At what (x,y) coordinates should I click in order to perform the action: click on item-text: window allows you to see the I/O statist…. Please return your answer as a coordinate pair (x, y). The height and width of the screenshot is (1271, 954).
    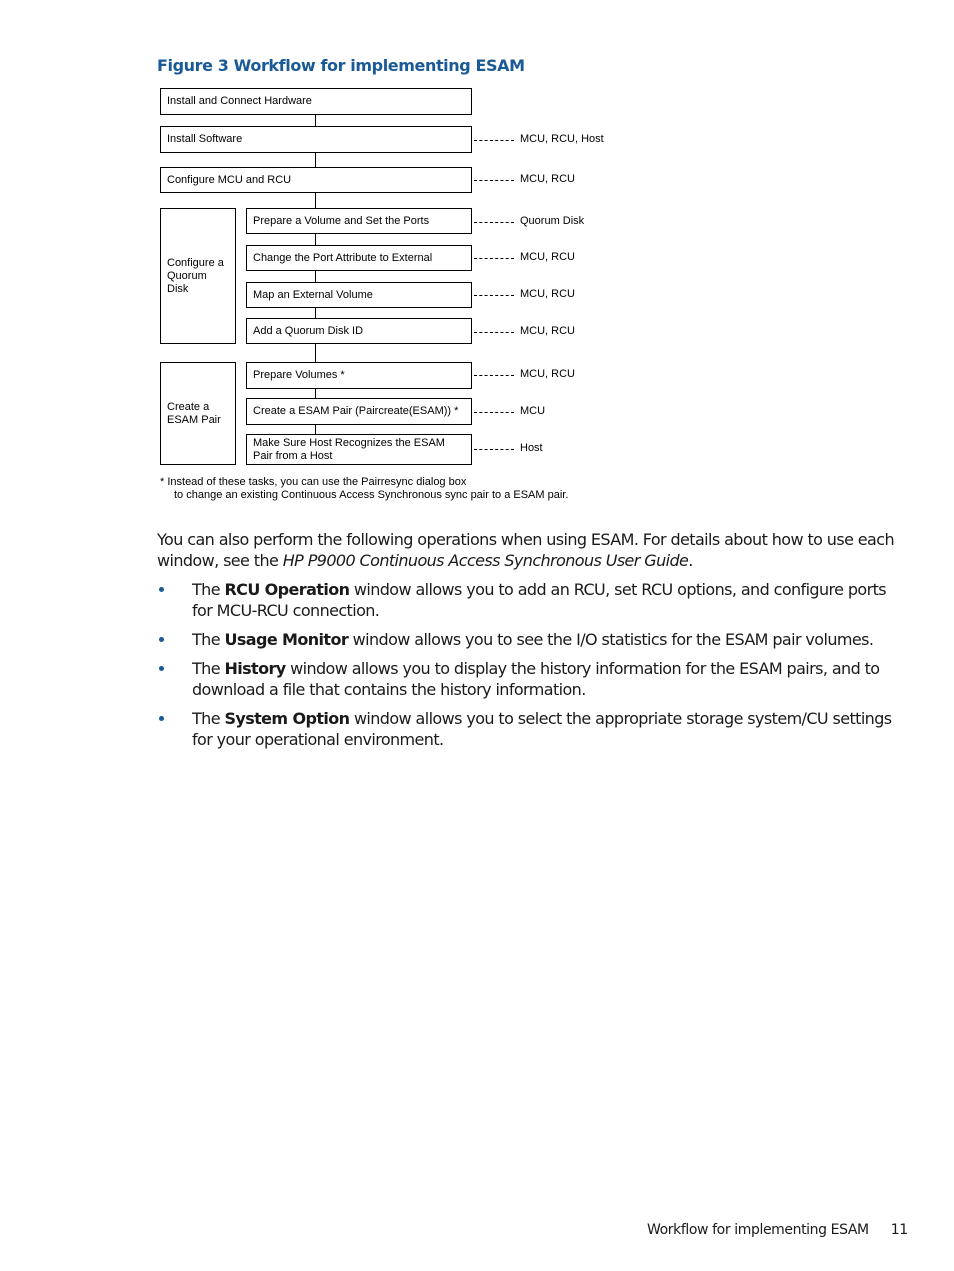
    Looking at the image, I should click on (611, 639).